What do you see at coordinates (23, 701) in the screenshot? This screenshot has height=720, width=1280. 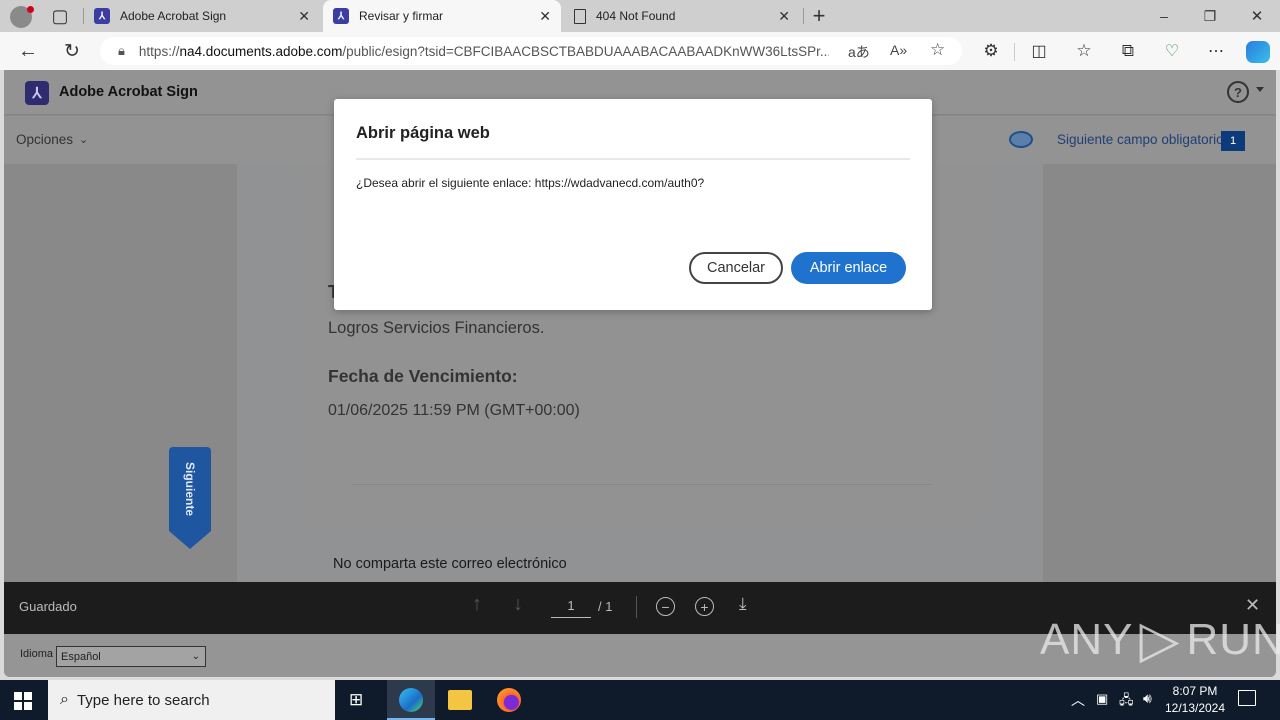 I see `windows-start-icon` at bounding box center [23, 701].